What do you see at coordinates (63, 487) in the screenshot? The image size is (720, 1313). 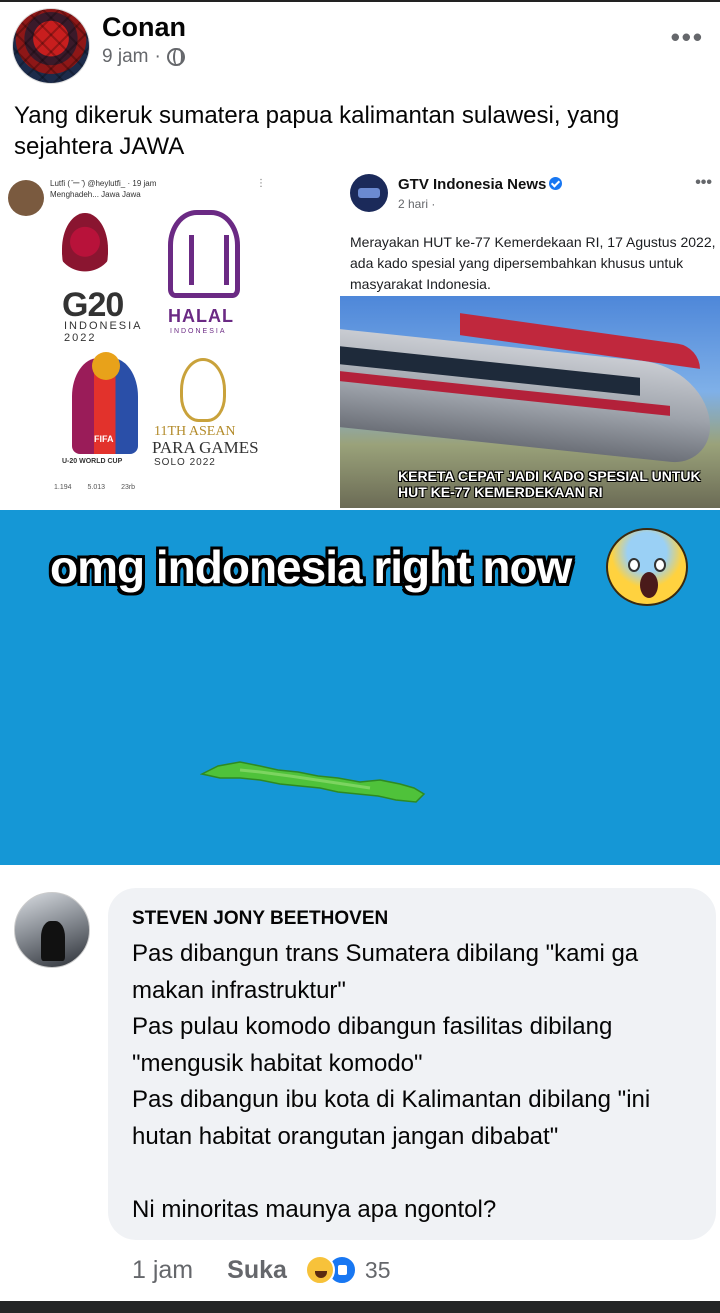 I see `tweet-replies: 1.194` at bounding box center [63, 487].